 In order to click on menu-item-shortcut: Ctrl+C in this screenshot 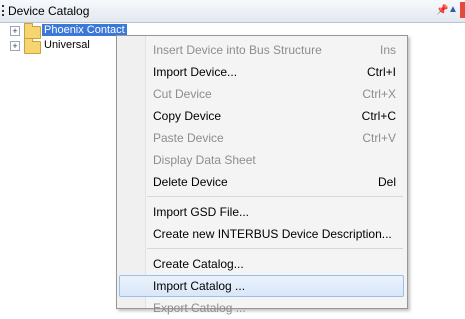, I will do `click(378, 116)`.